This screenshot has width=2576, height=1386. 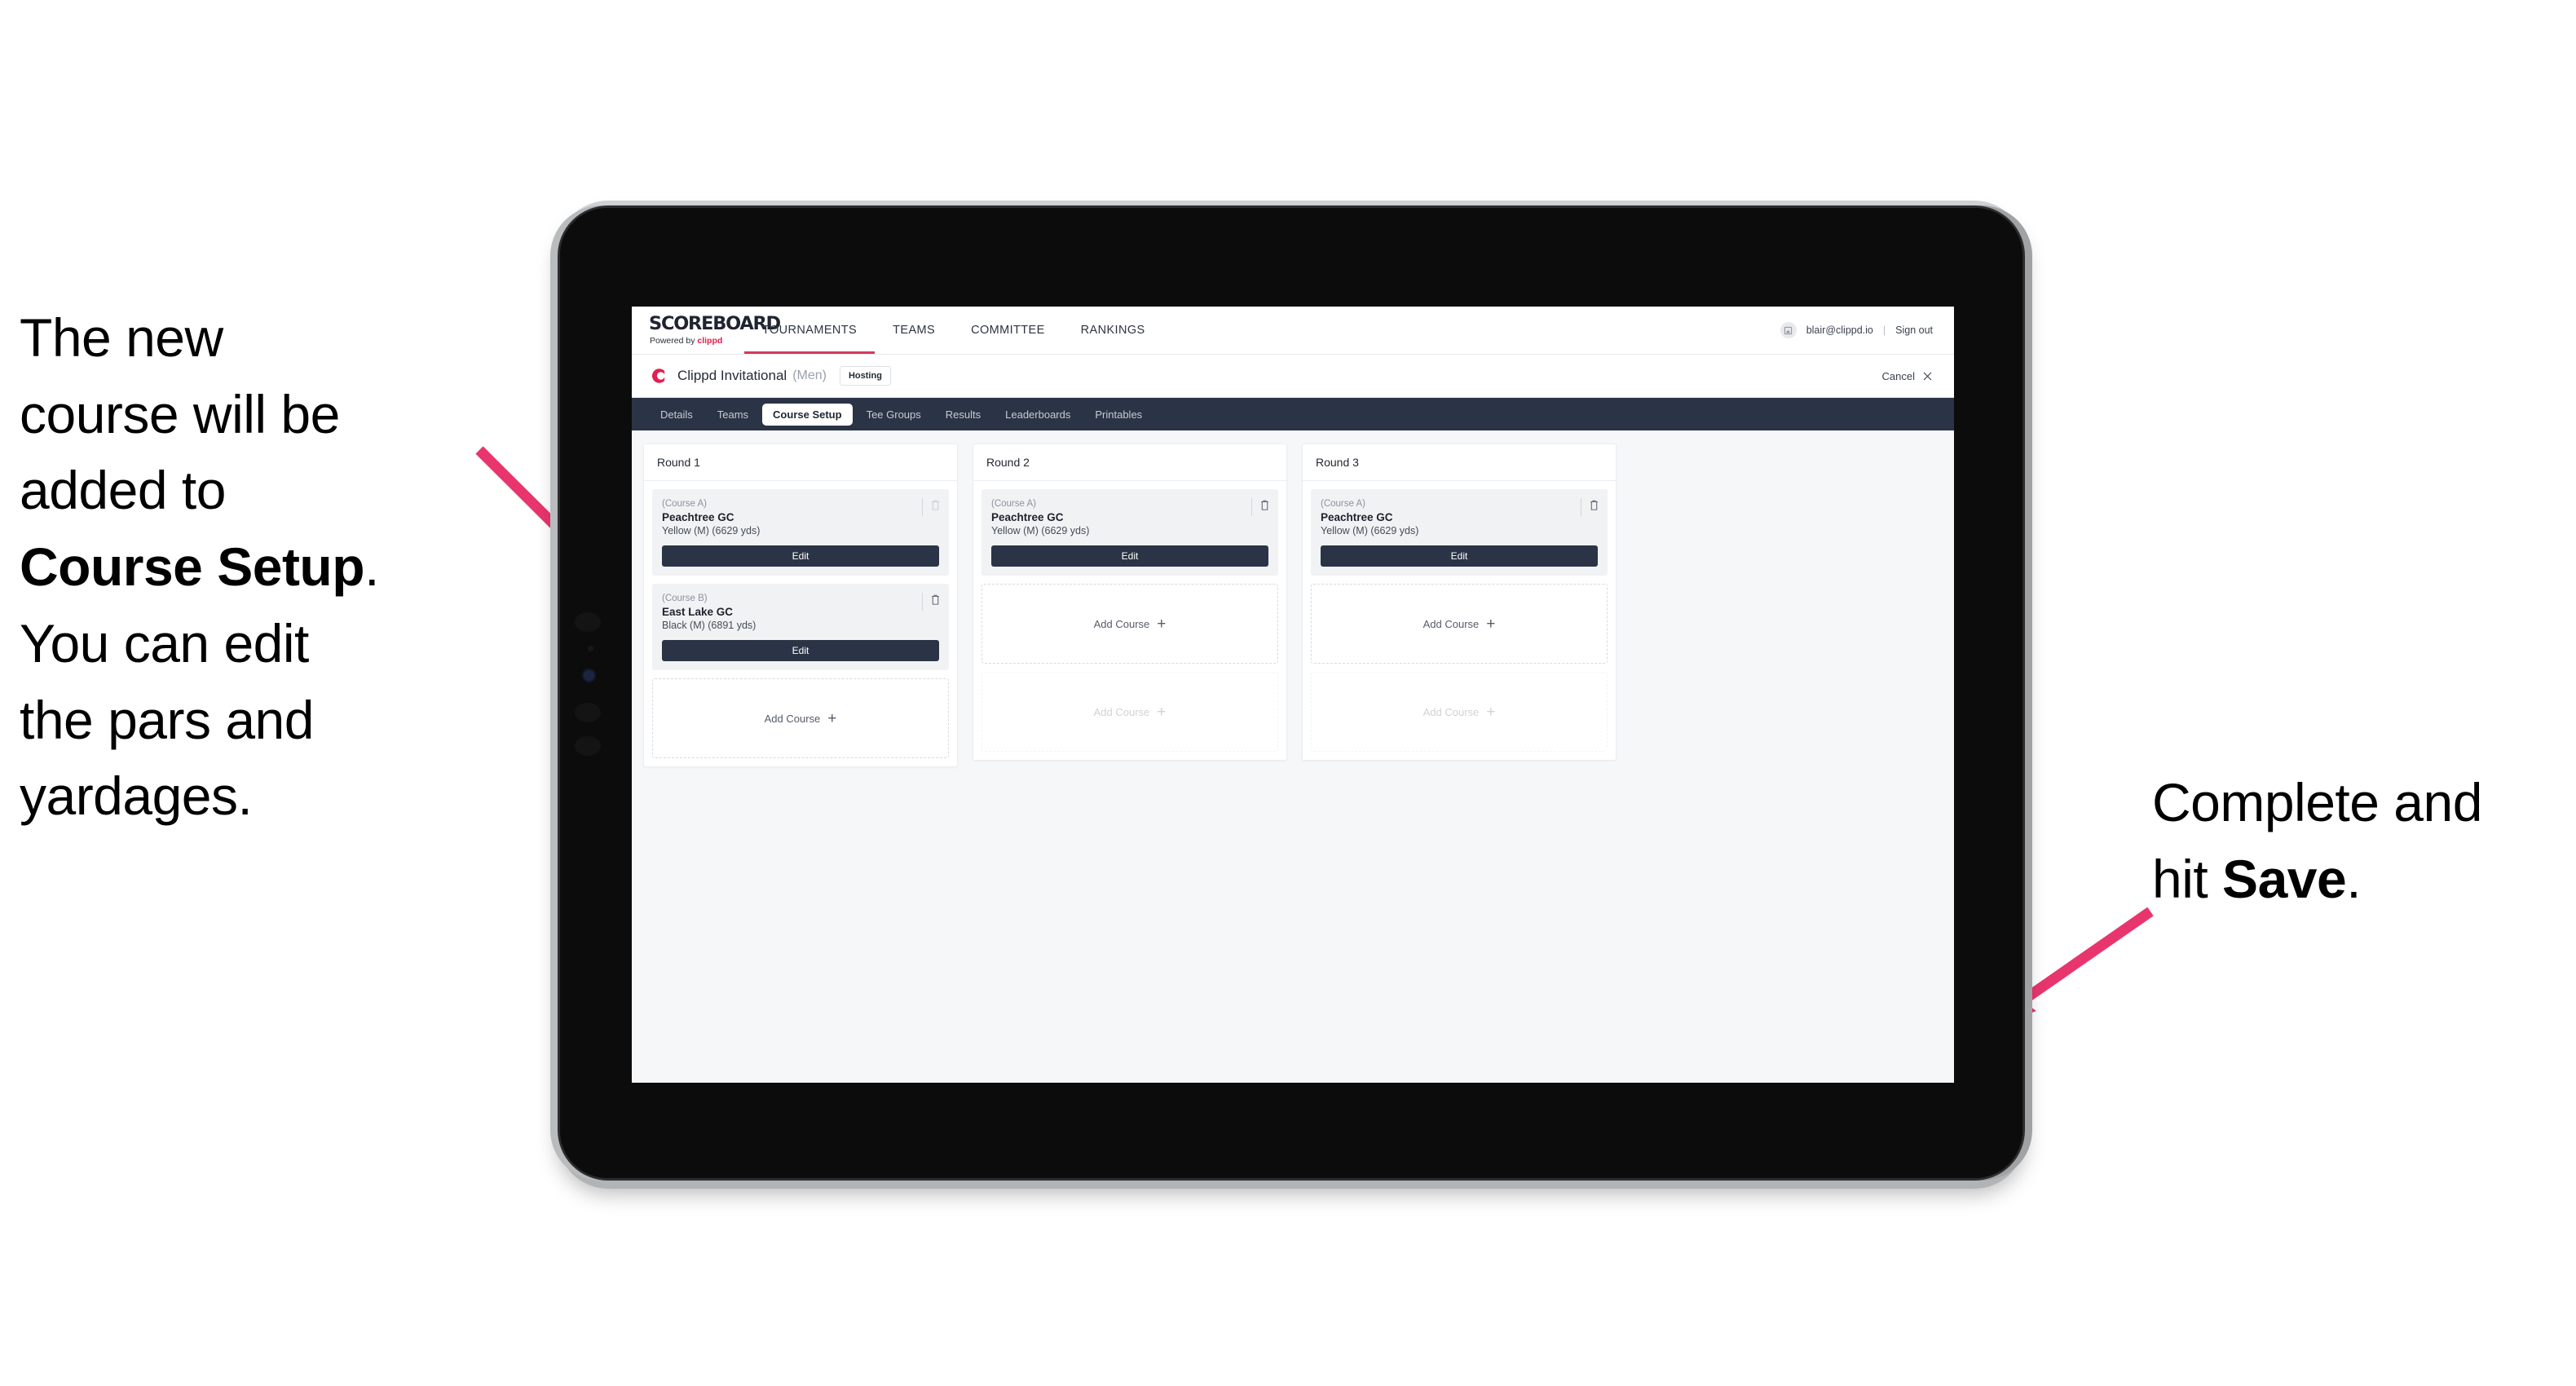 I want to click on user-avatar-icon, so click(x=1788, y=330).